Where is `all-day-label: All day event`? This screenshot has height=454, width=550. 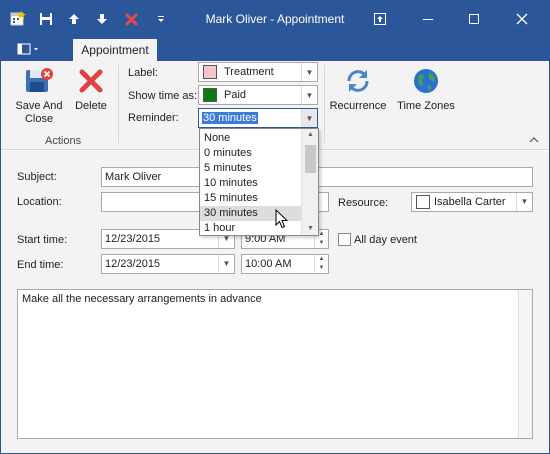 all-day-label: All day event is located at coordinates (385, 240).